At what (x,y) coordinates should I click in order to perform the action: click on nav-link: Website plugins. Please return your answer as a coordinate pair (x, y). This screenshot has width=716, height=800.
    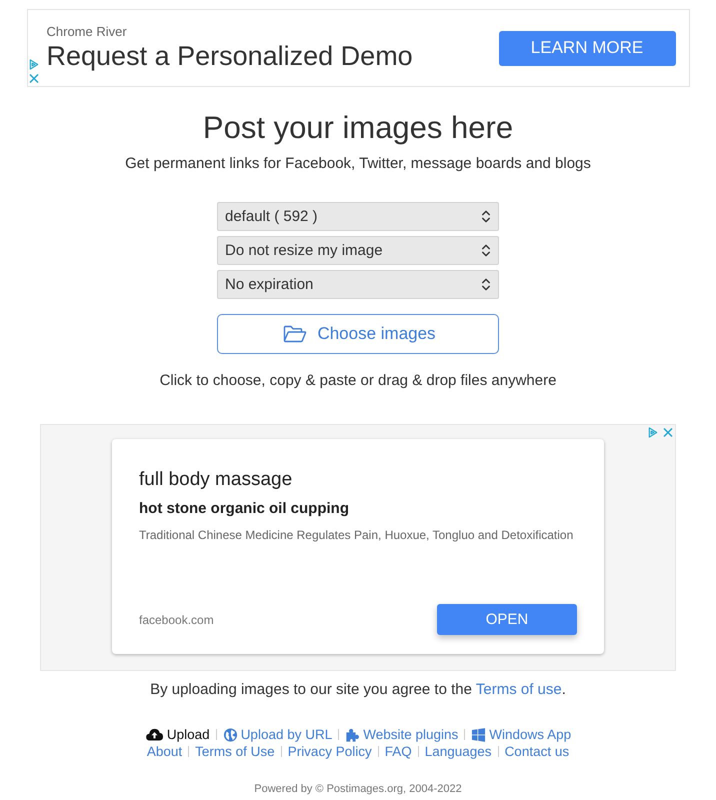
    Looking at the image, I should click on (401, 734).